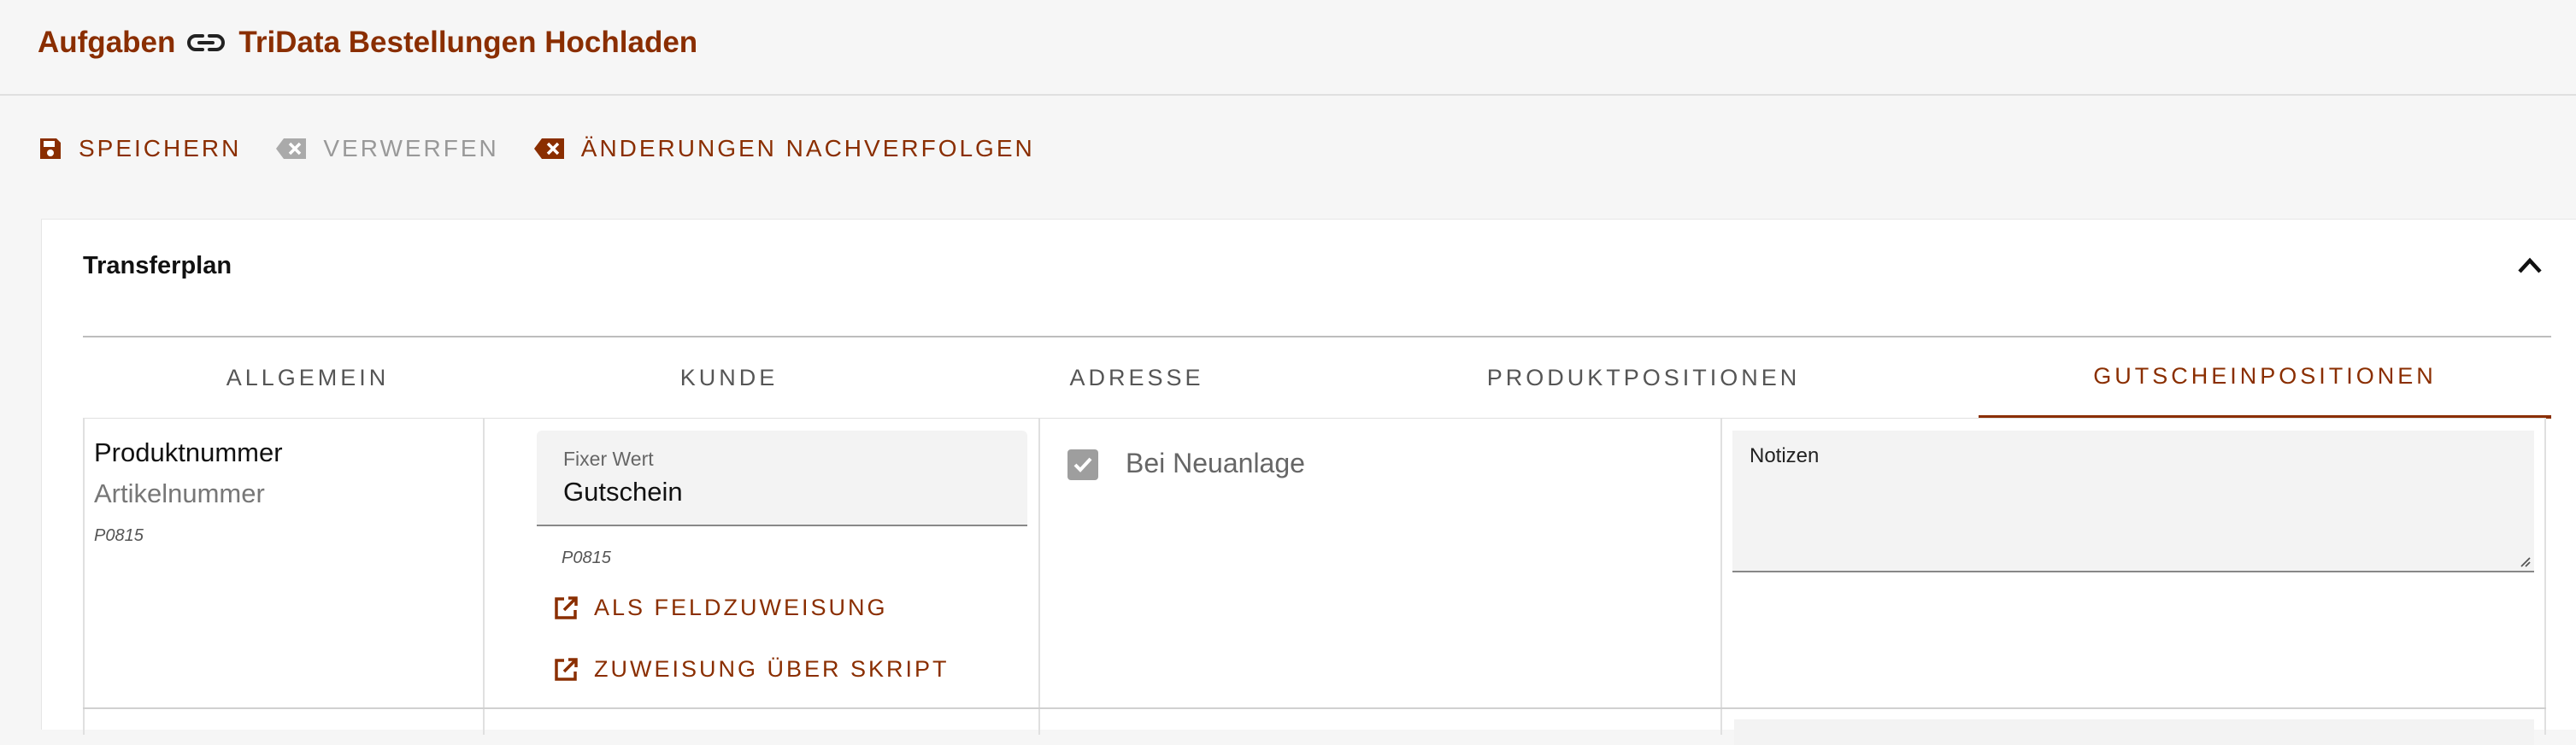 This screenshot has height=745, width=2576. I want to click on save-icon, so click(50, 148).